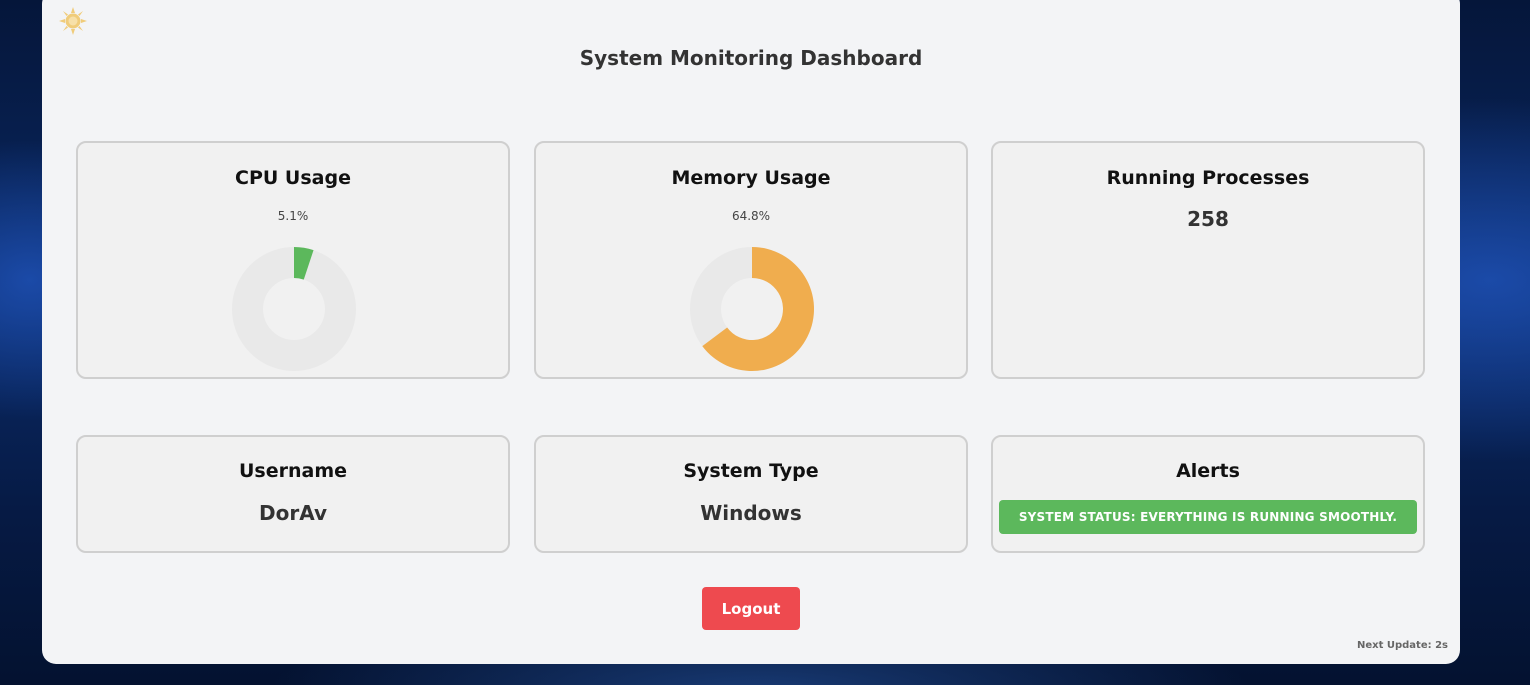 The height and width of the screenshot is (685, 1530). Describe the element at coordinates (751, 608) in the screenshot. I see `logout-button: Logout` at that location.